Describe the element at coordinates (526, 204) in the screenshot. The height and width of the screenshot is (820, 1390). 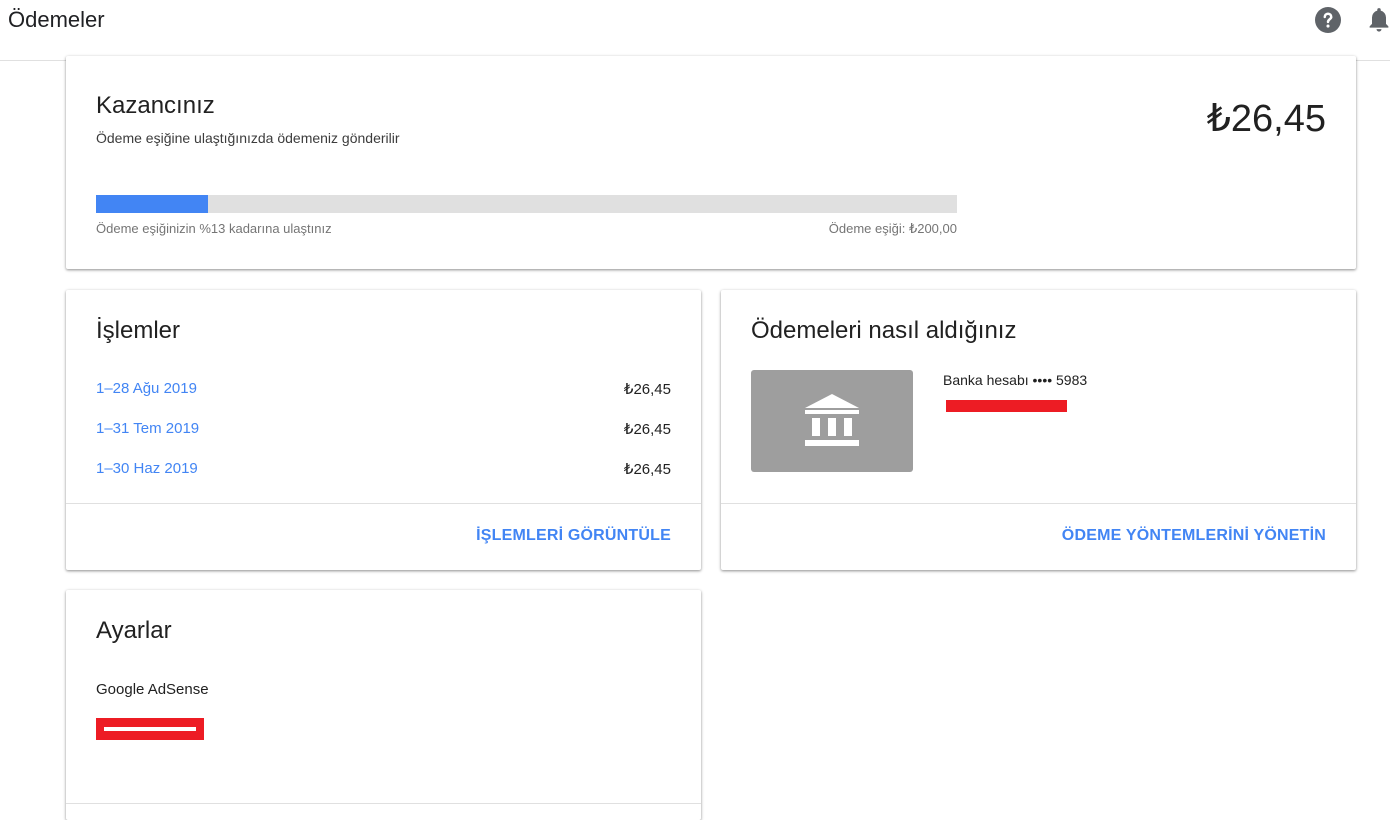
I see `payment-threshold-progress` at that location.